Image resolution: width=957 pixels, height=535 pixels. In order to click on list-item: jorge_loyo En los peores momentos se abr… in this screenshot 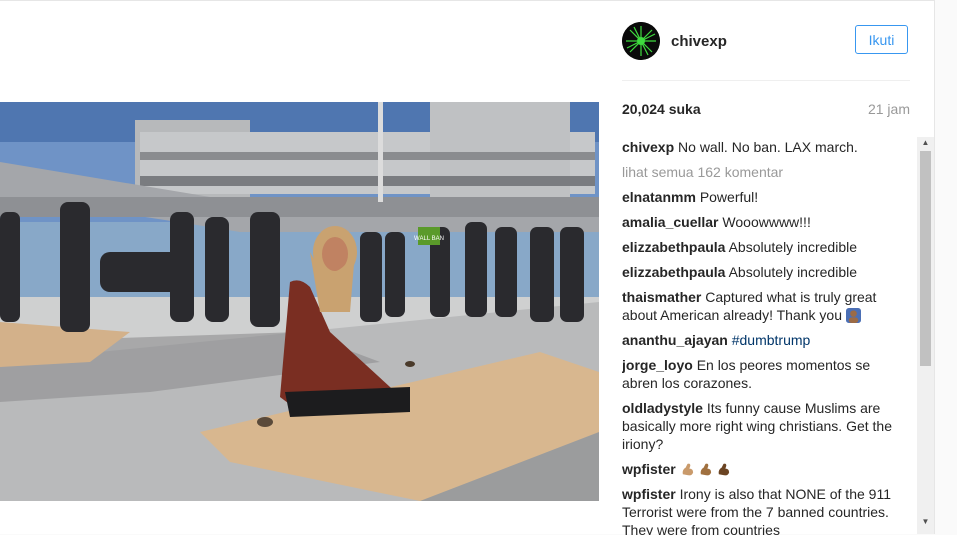, I will do `click(764, 374)`.